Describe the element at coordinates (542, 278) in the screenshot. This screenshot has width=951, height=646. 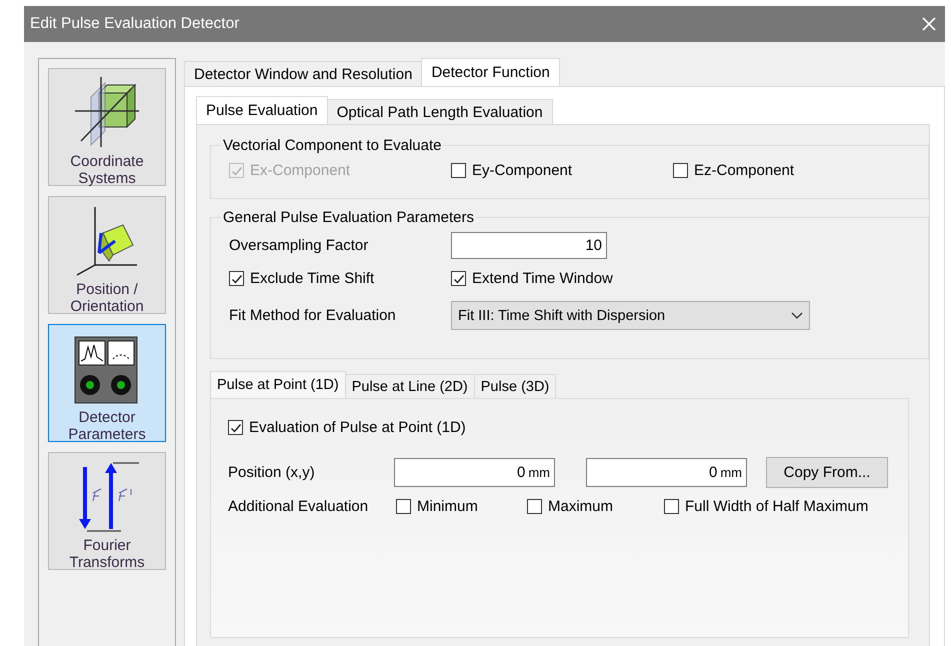
I see `checkbox-label: Extend Time Window` at that location.